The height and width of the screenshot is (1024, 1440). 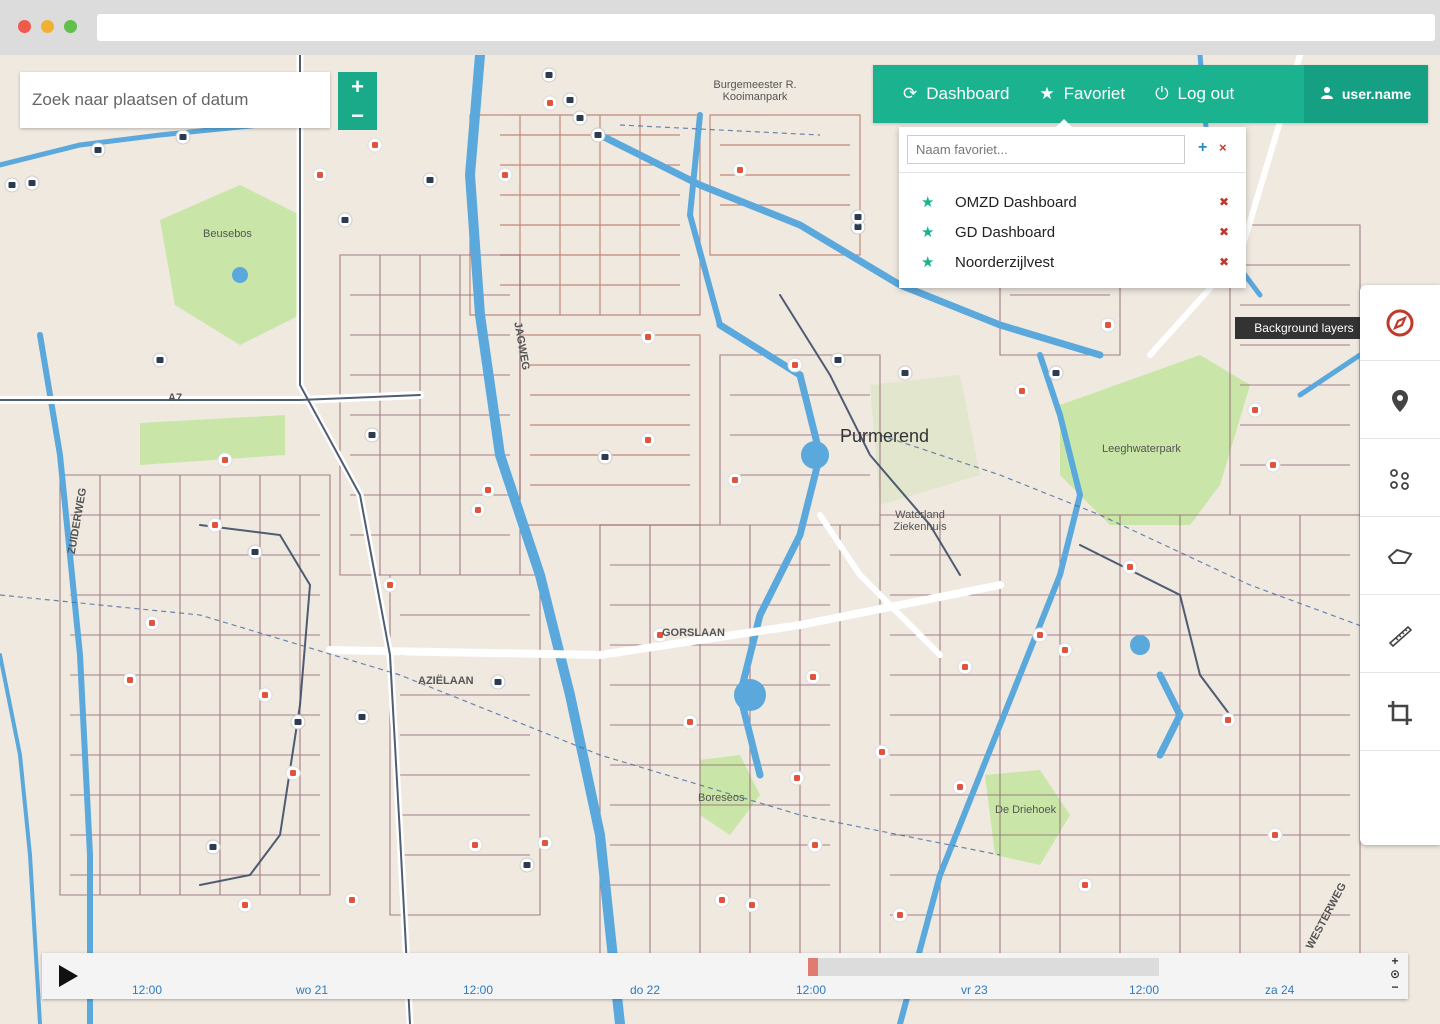 I want to click on favorite-input-row: + ×, so click(x=1072, y=150).